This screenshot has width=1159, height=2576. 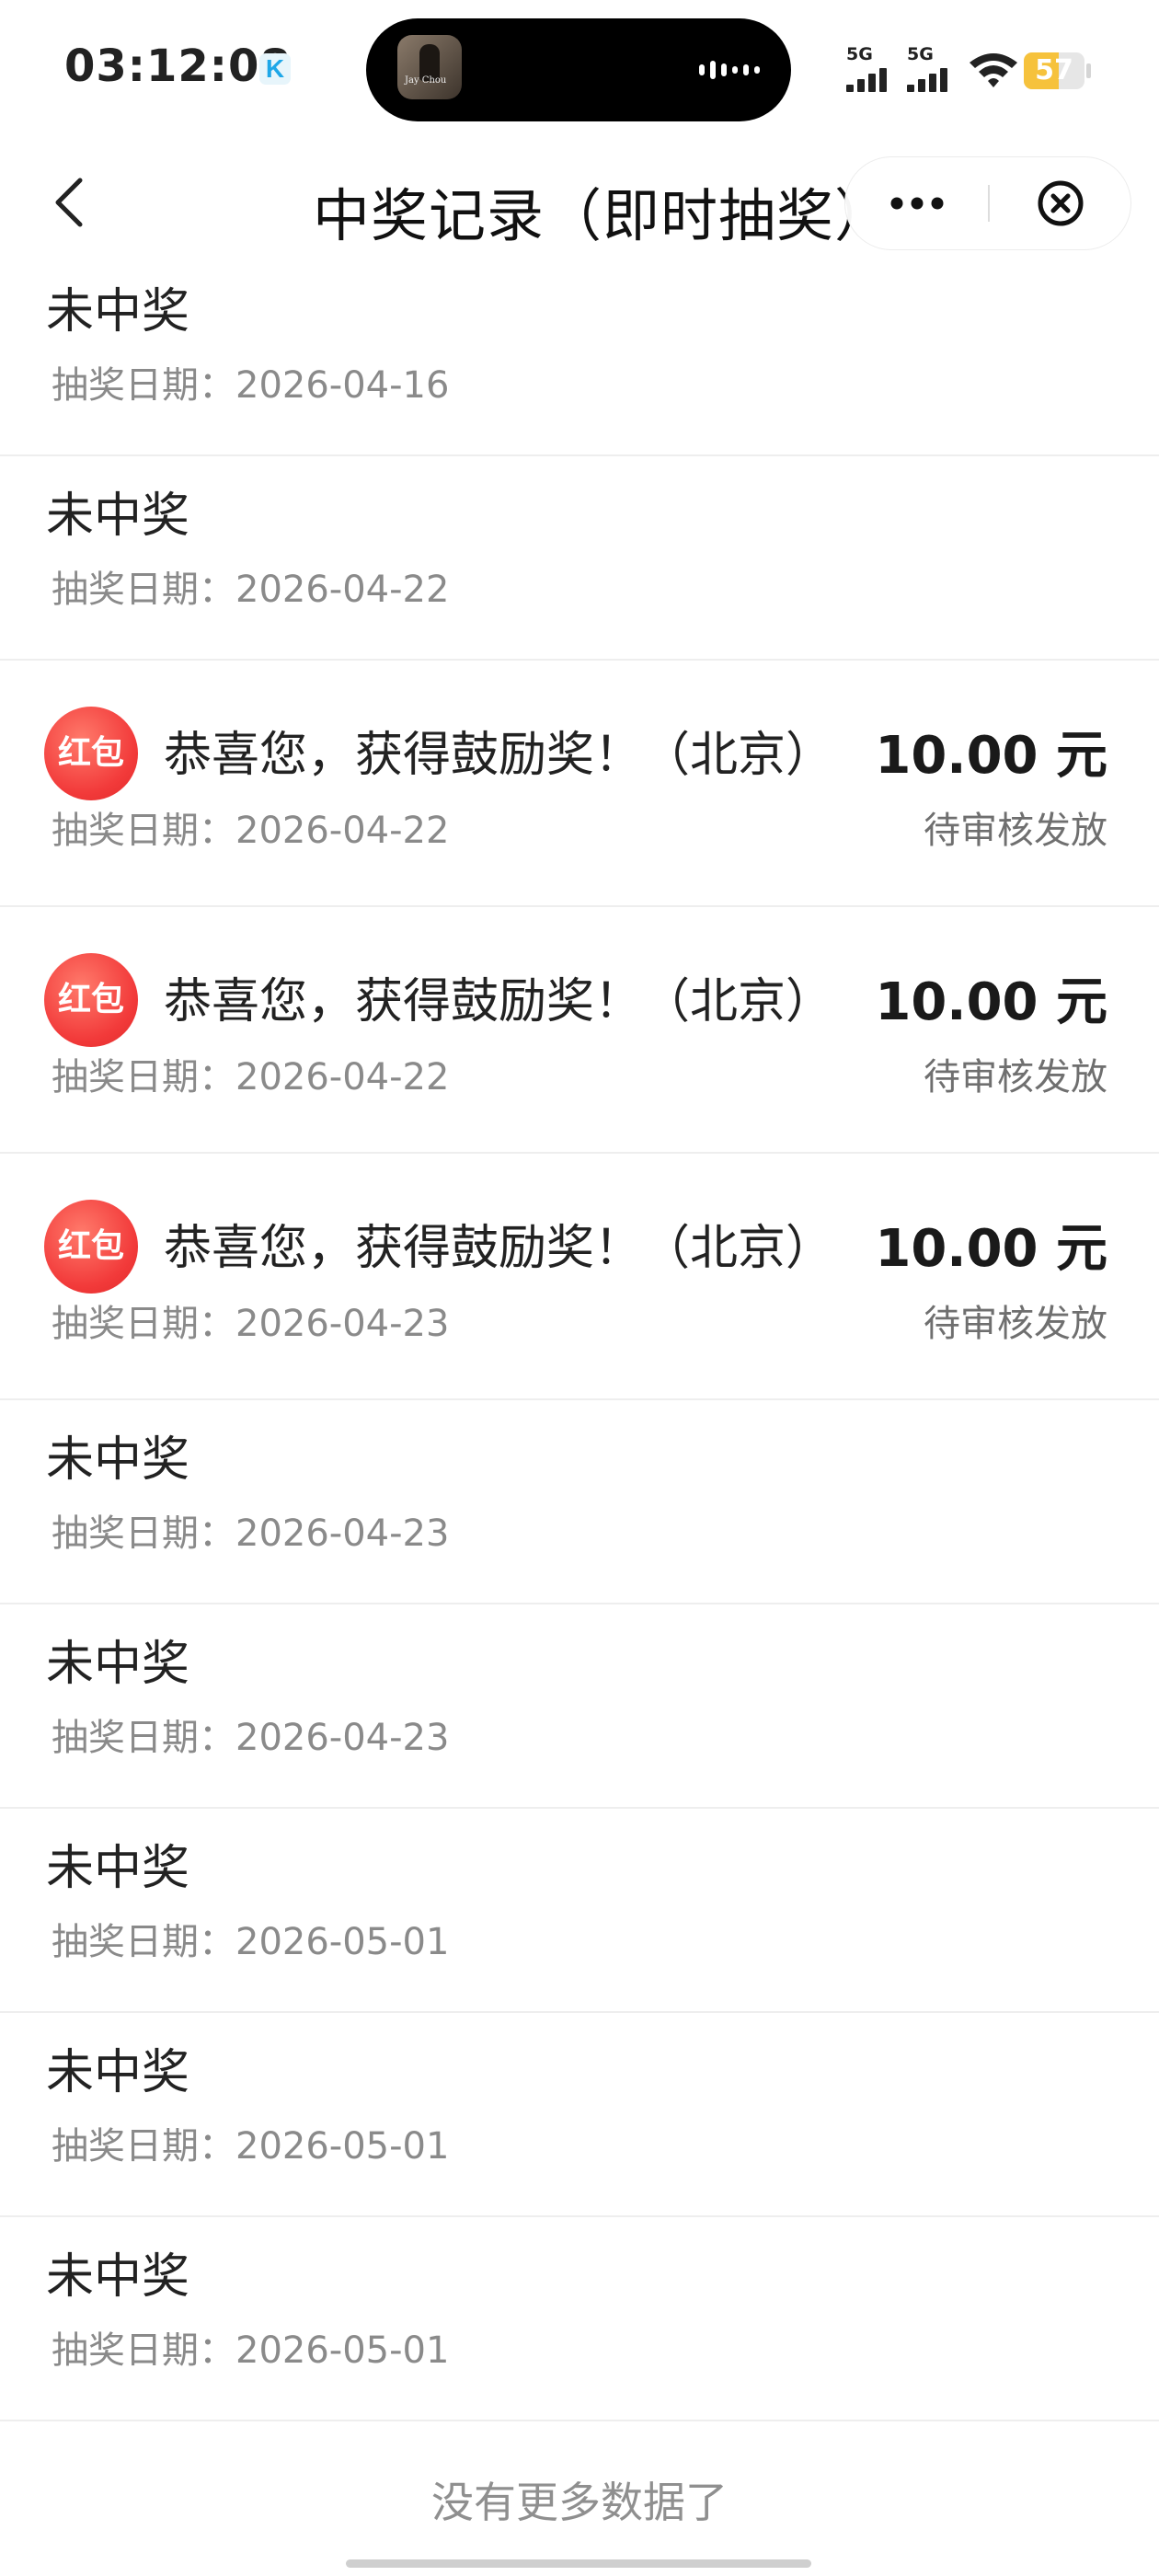 I want to click on status-time: 03:12:08, so click(x=178, y=66).